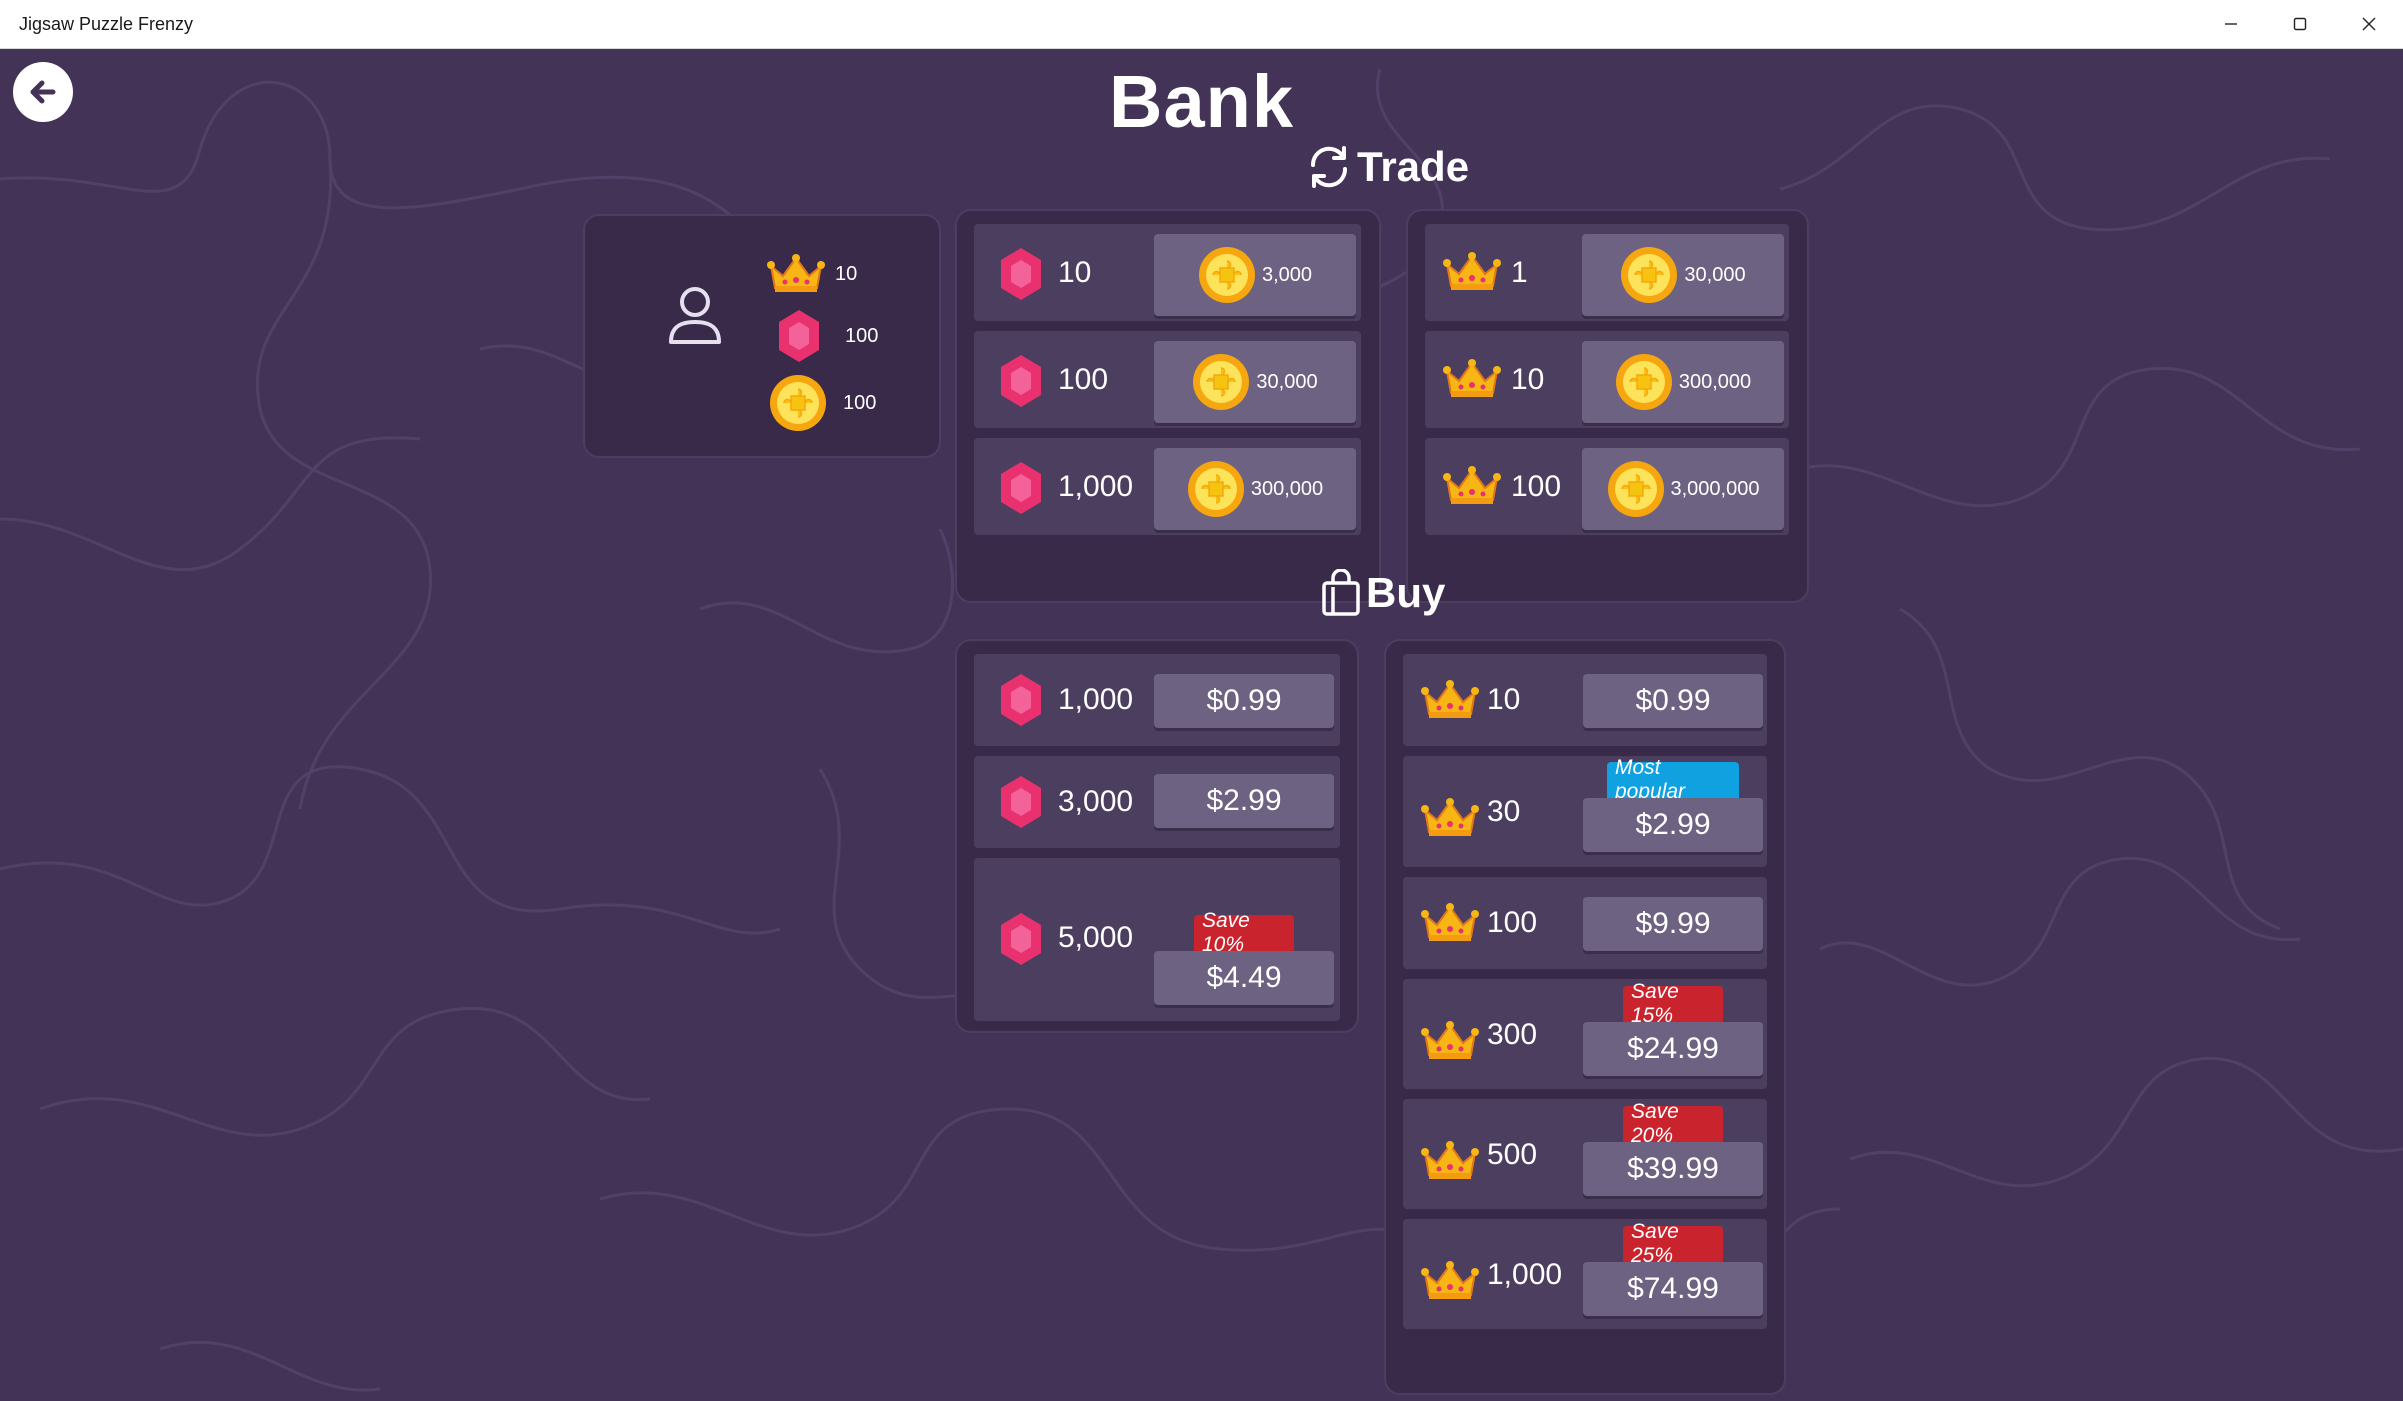  I want to click on trade-crown-buy-button: 300,000, so click(1683, 382).